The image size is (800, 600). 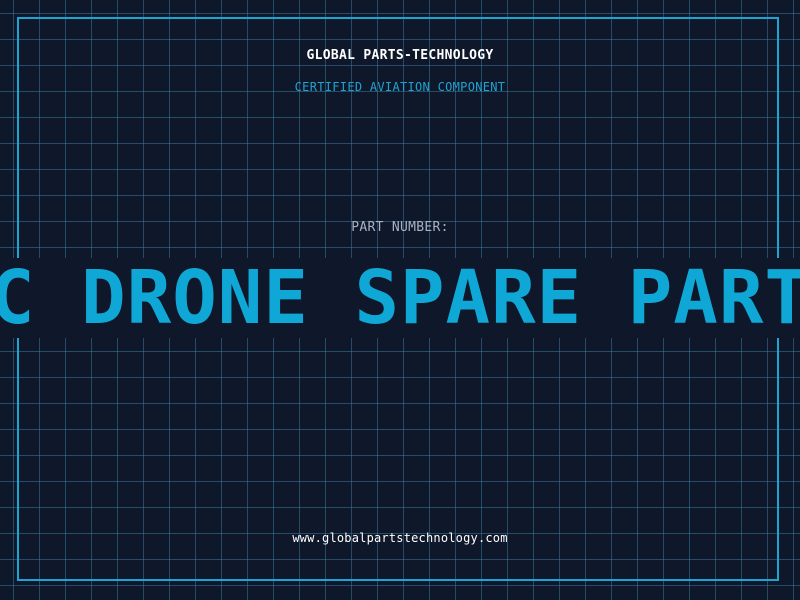 I want to click on website-url: www.globalpartstechnology.com, so click(x=400, y=538).